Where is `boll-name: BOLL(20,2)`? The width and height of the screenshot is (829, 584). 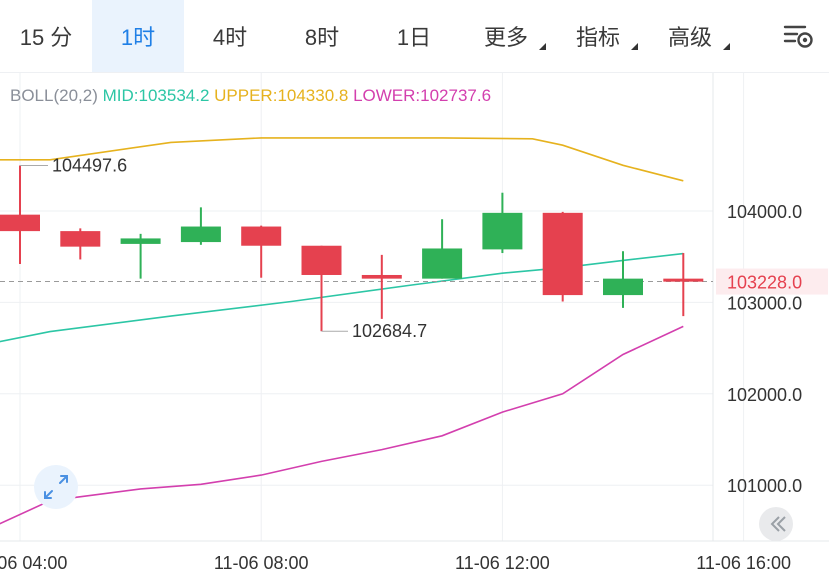 boll-name: BOLL(20,2) is located at coordinates (56, 95).